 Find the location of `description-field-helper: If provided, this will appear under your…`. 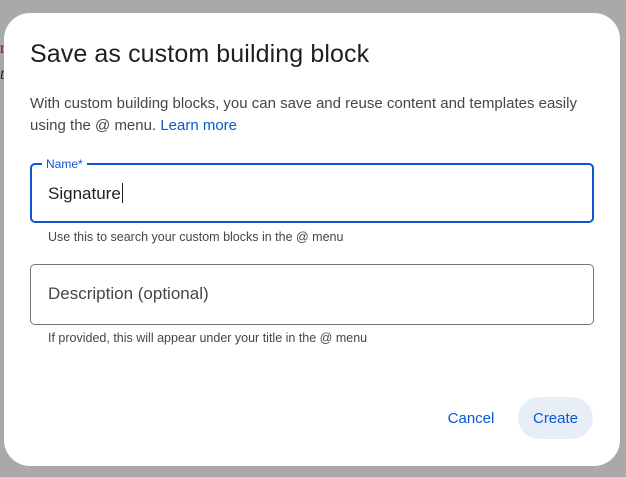

description-field-helper: If provided, this will appear under your… is located at coordinates (208, 338).